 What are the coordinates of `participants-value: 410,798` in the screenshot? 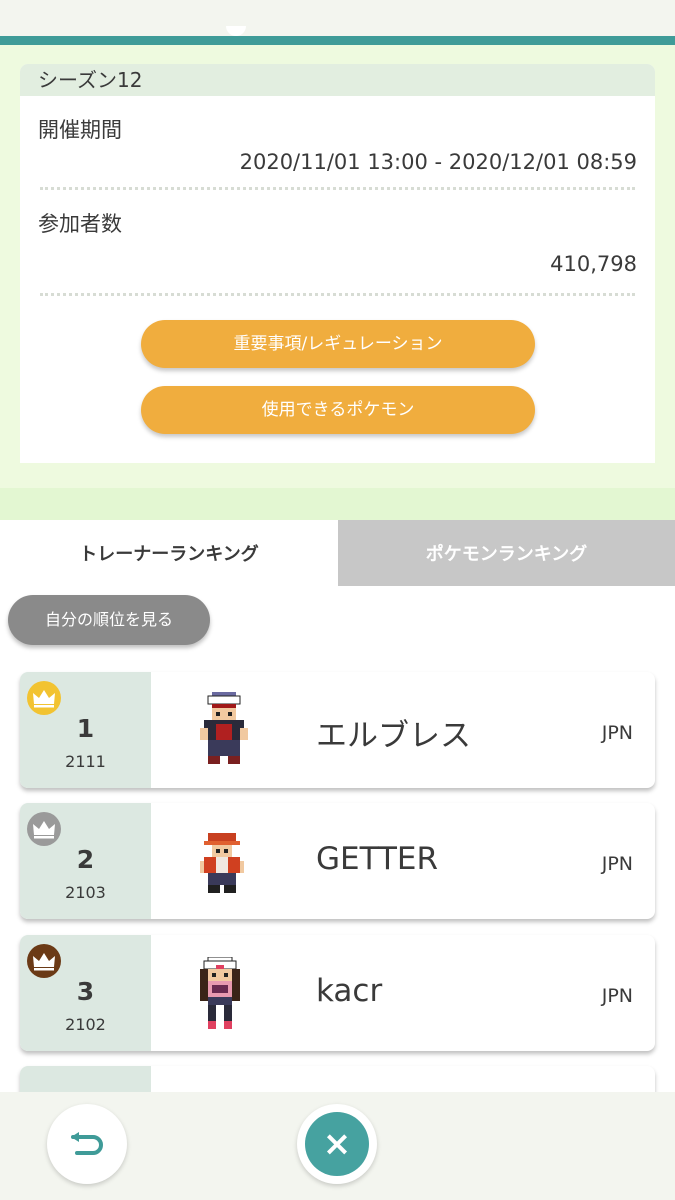 It's located at (593, 264).